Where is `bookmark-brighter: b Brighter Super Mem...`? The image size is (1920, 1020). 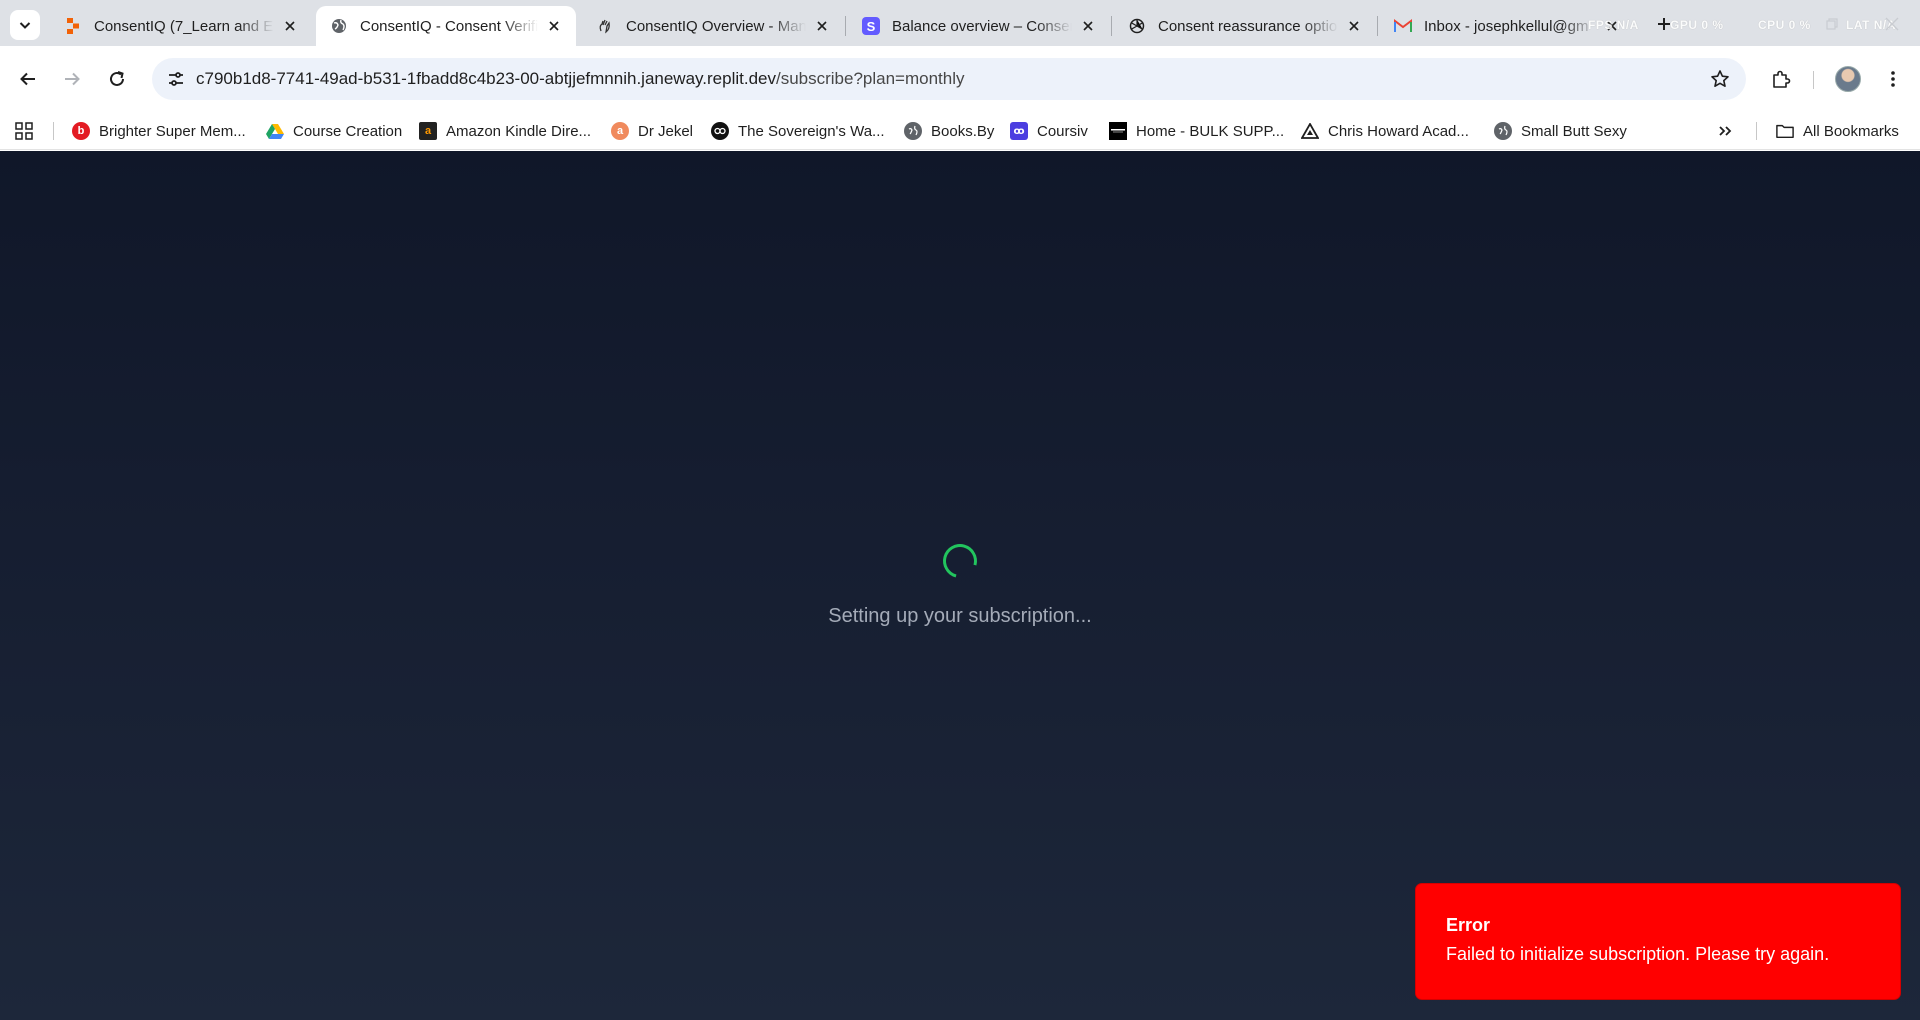
bookmark-brighter: b Brighter Super Mem... is located at coordinates (159, 131).